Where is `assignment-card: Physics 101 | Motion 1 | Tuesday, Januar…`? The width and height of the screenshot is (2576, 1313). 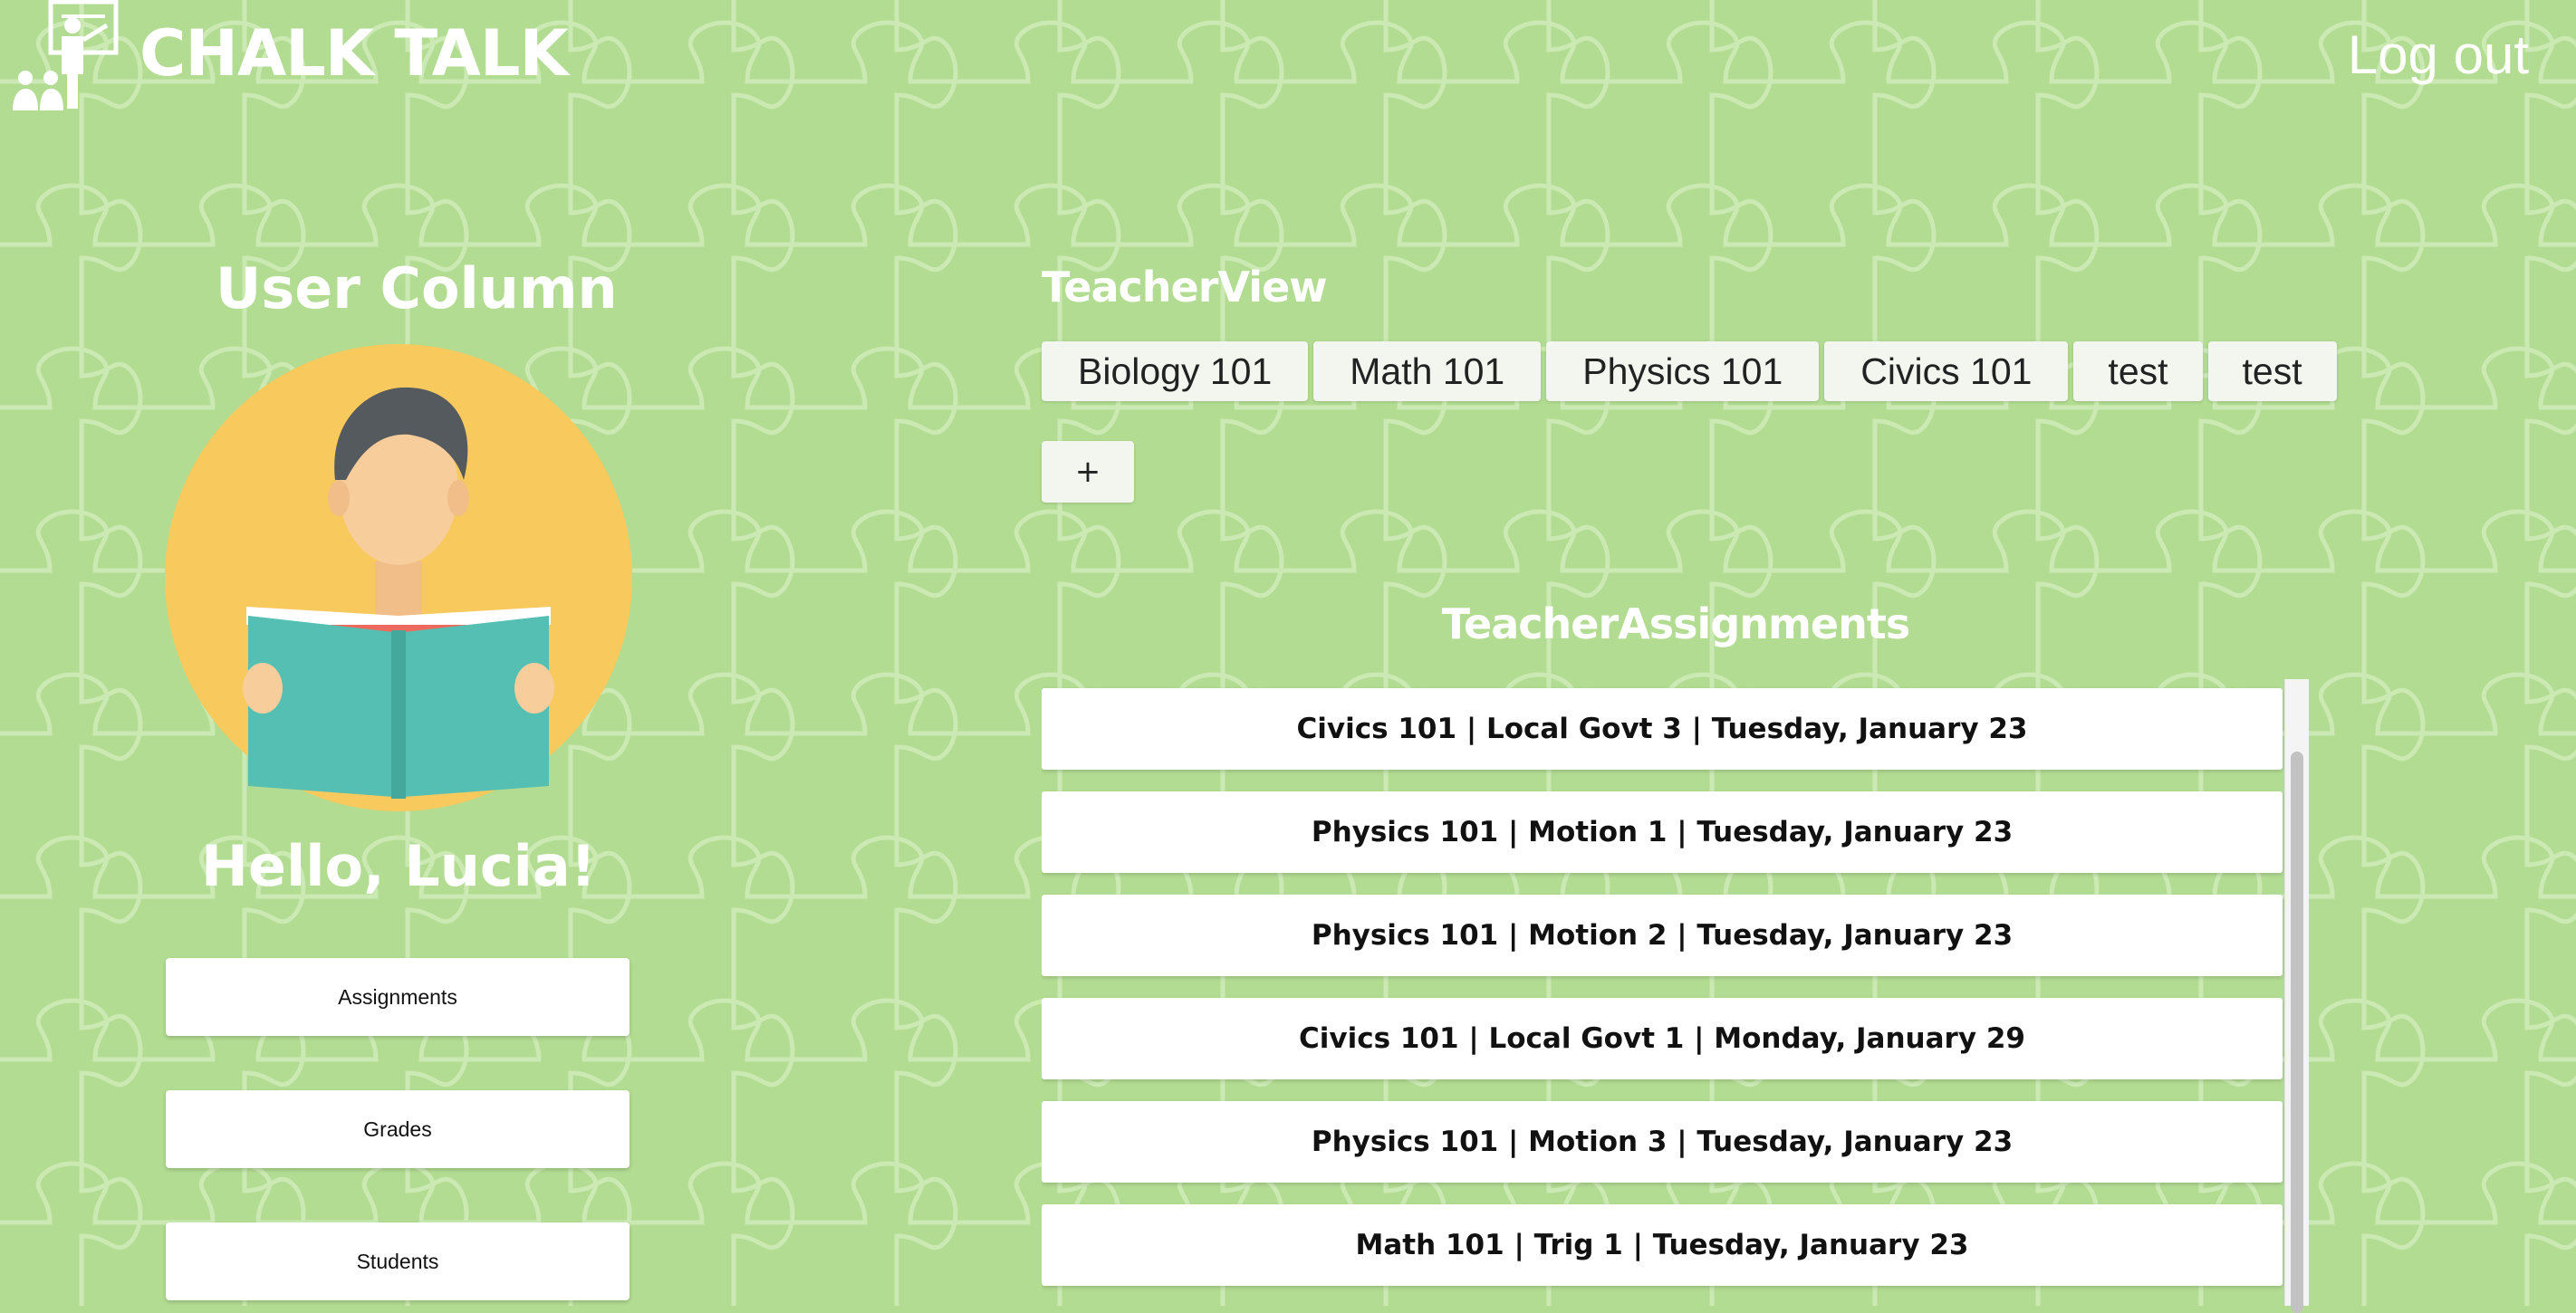
assignment-card: Physics 101 | Motion 1 | Tuesday, Januar… is located at coordinates (1662, 832).